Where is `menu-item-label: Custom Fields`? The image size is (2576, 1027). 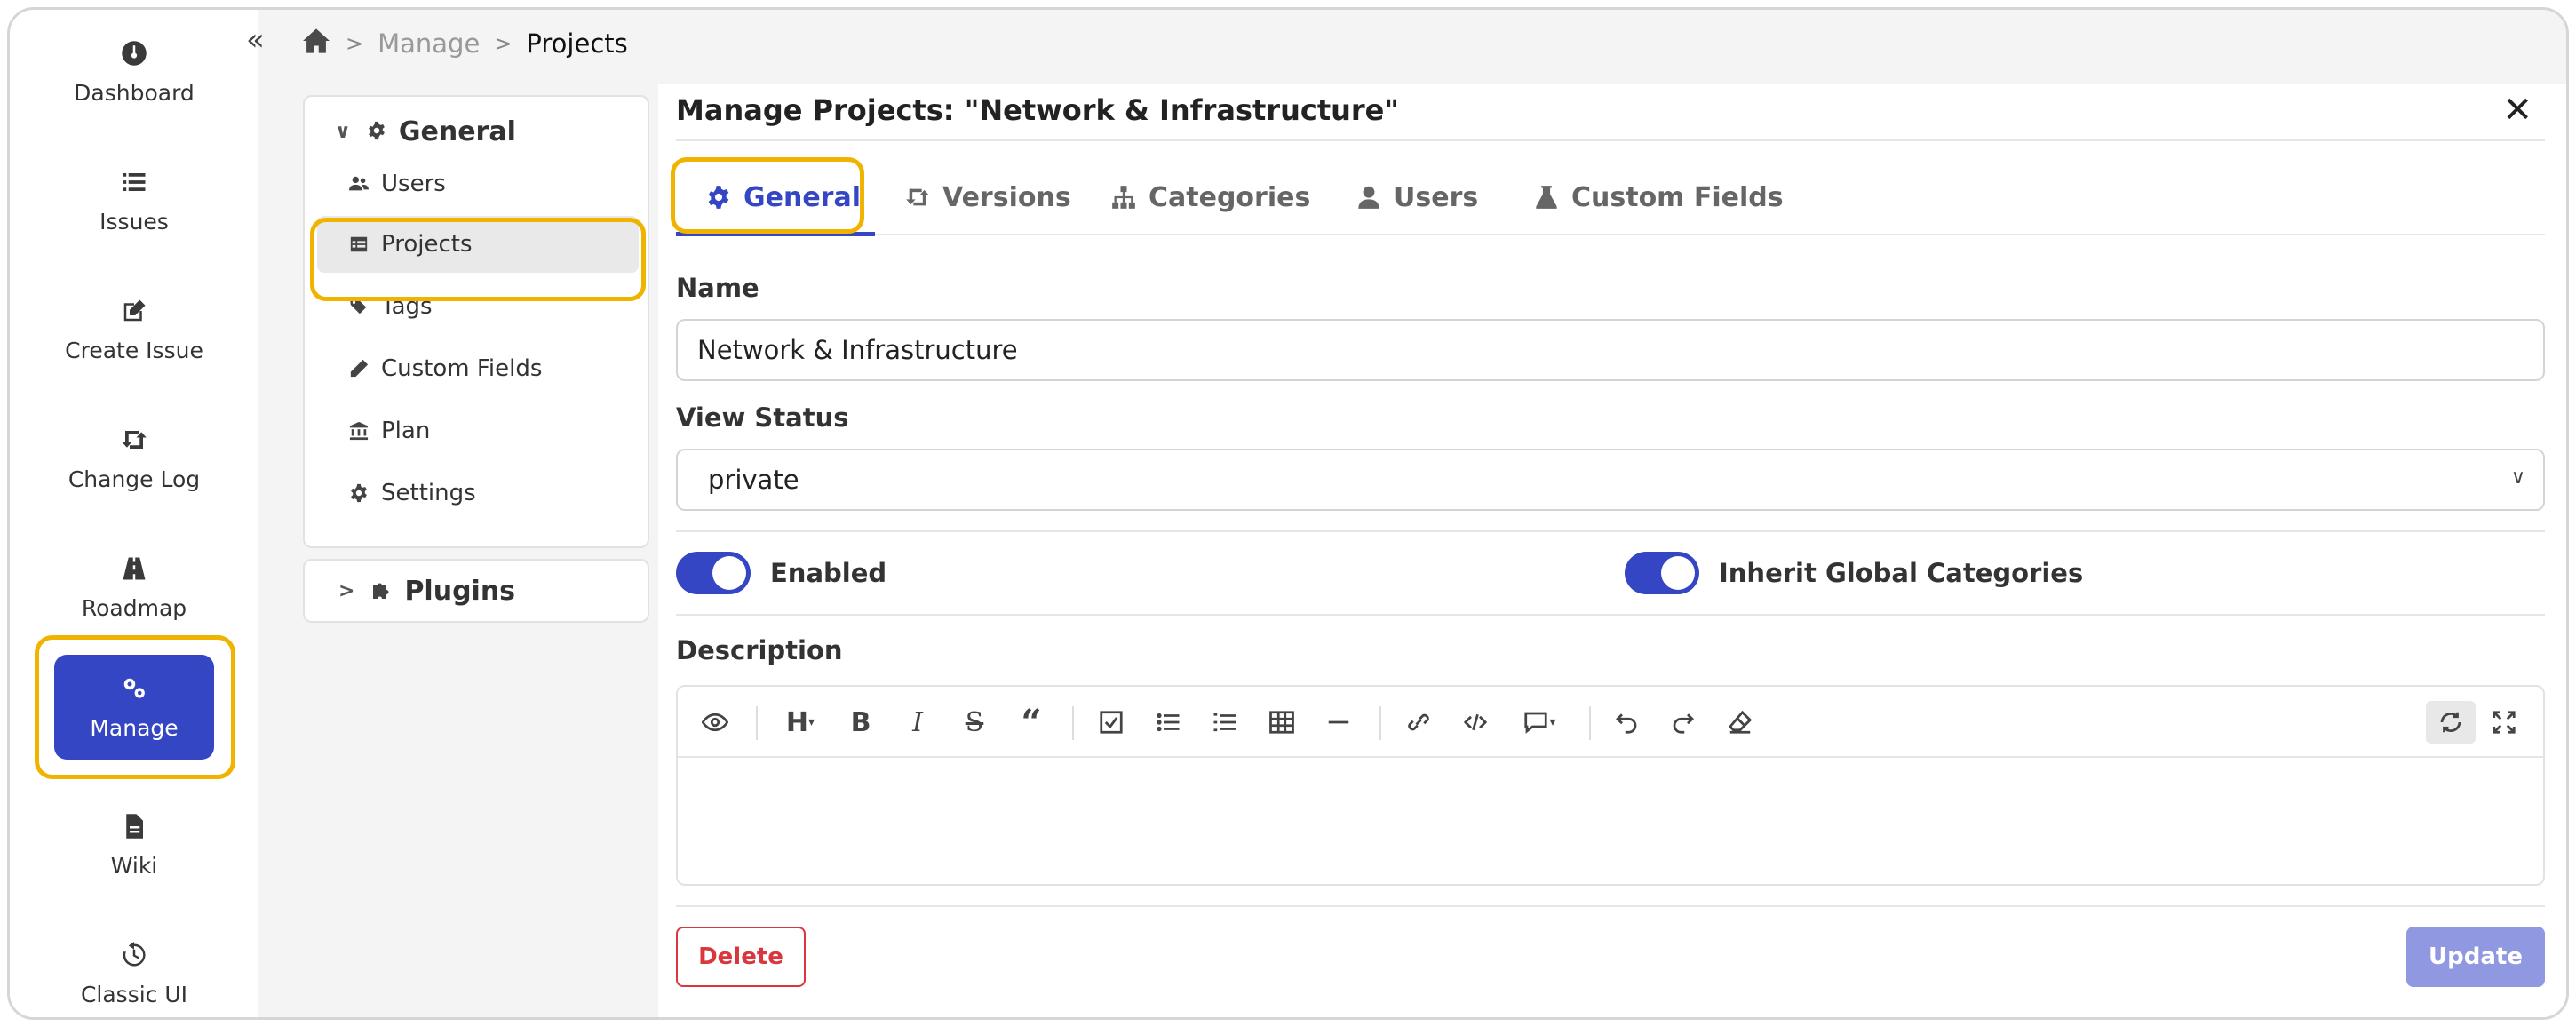 menu-item-label: Custom Fields is located at coordinates (462, 368).